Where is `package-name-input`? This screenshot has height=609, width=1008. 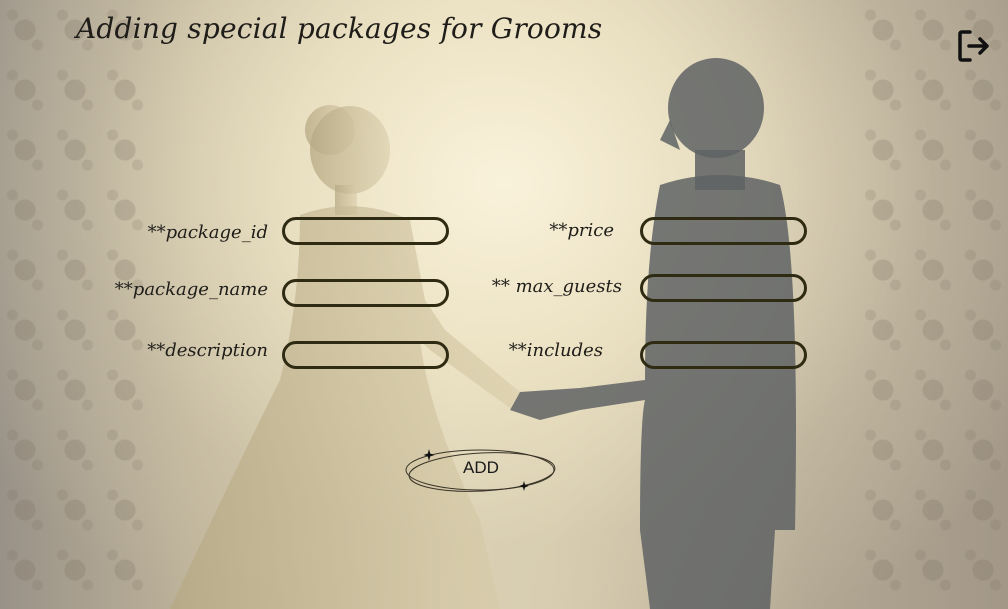 package-name-input is located at coordinates (365, 293).